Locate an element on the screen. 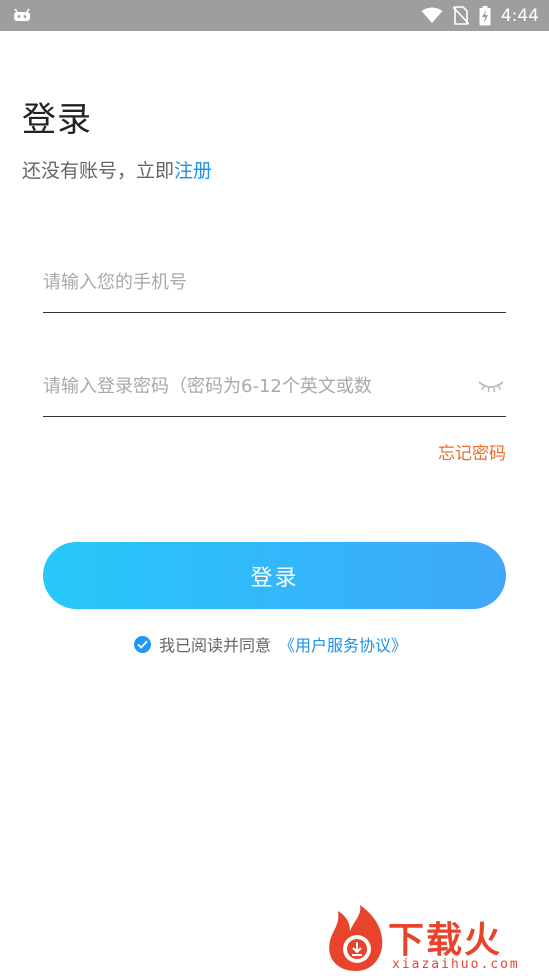 The height and width of the screenshot is (976, 549). watermark: 下载火 xiazaihuo.com is located at coordinates (436, 940).